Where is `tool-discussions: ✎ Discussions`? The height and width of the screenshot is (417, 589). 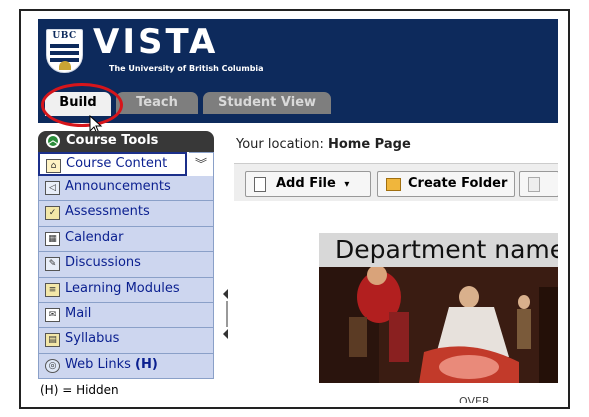 tool-discussions: ✎ Discussions is located at coordinates (126, 265).